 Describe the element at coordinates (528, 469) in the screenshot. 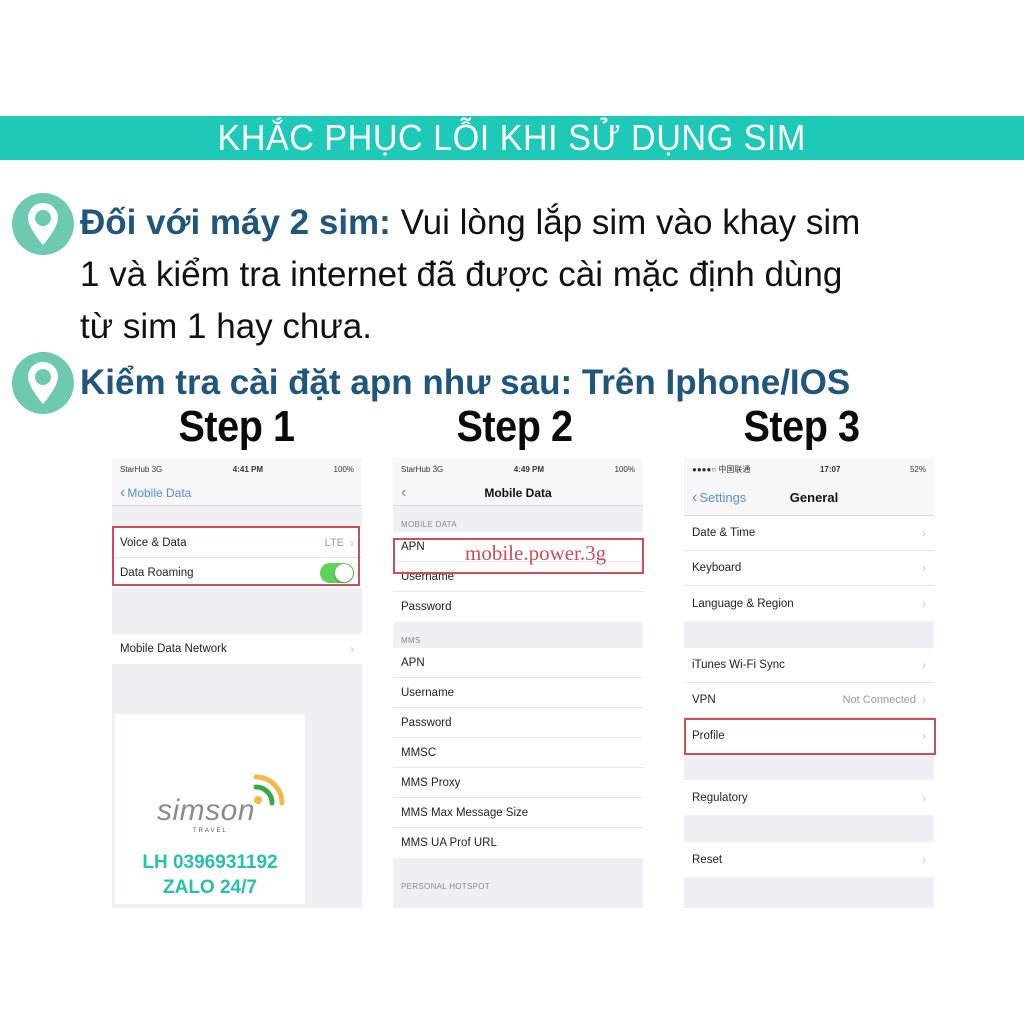

I see `clock: 4:49 PM` at that location.